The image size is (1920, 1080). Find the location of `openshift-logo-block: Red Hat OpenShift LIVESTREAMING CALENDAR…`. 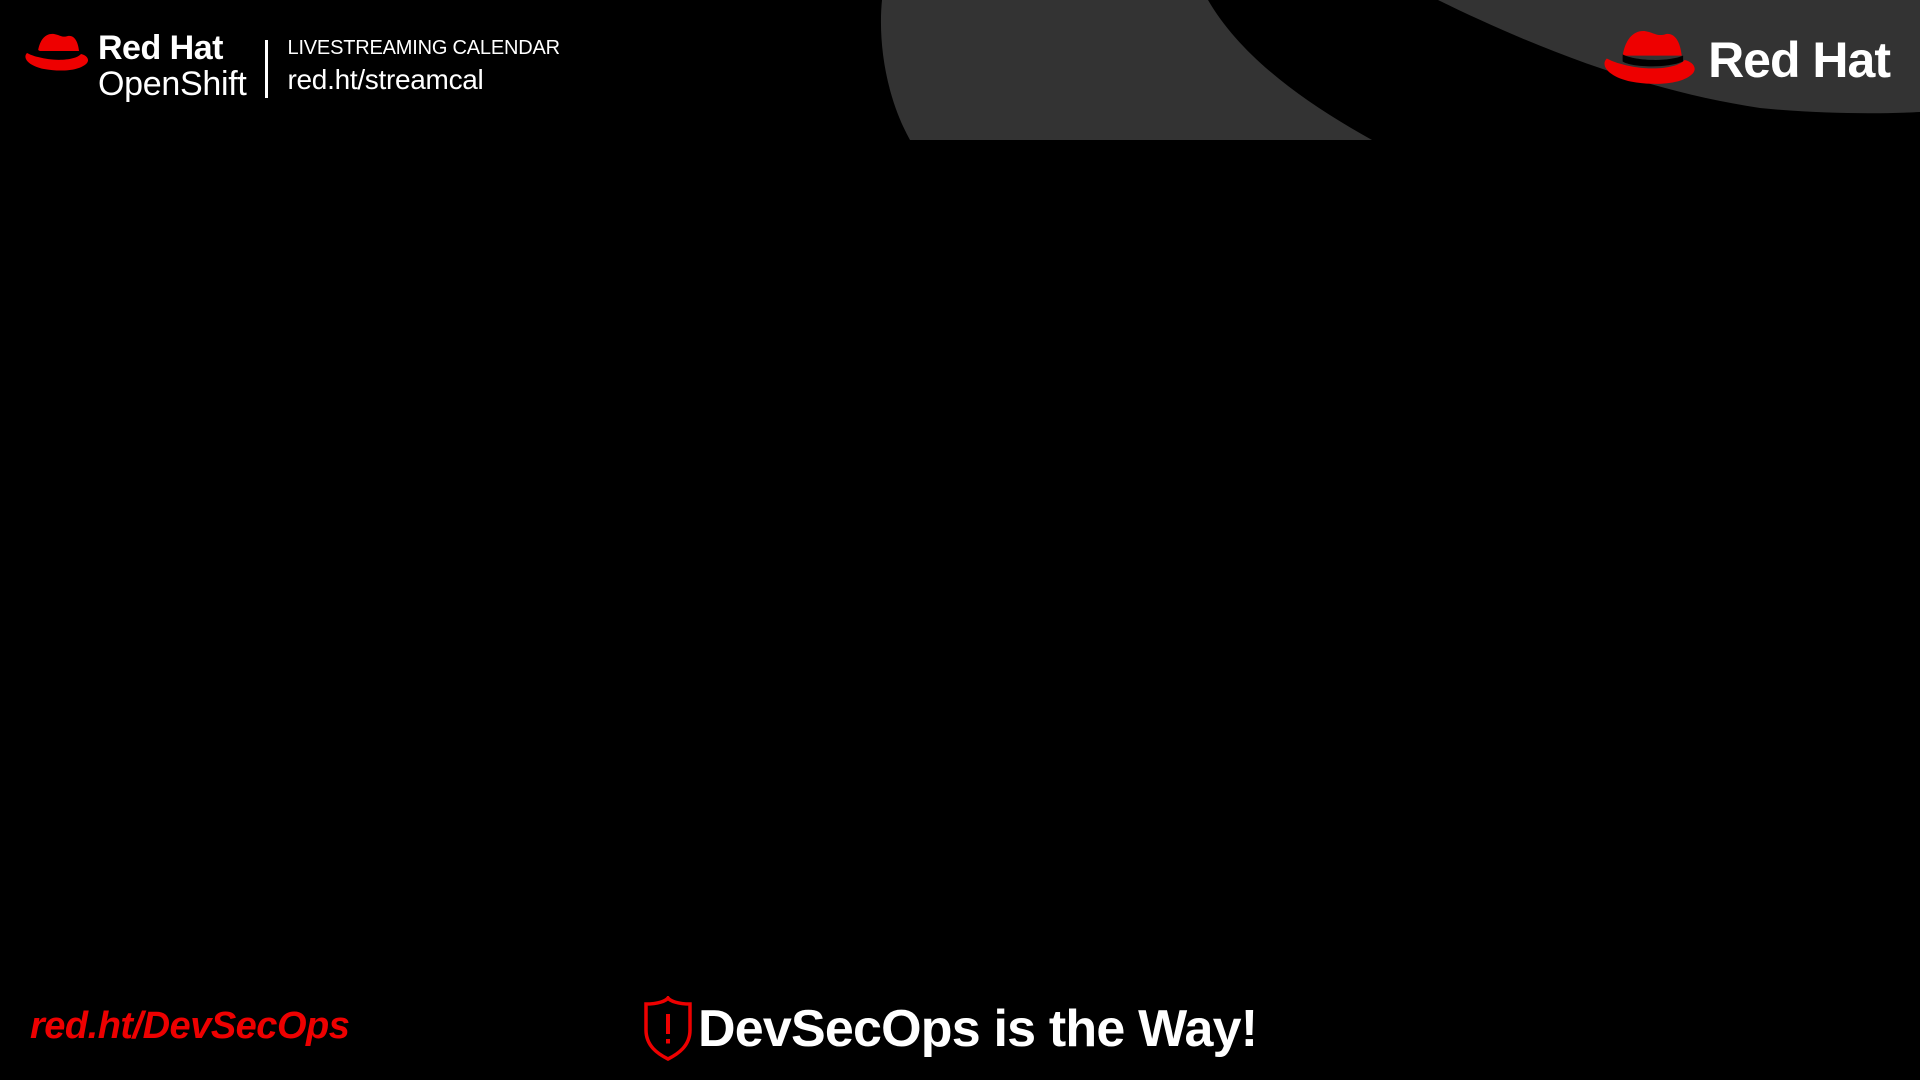

openshift-logo-block: Red Hat OpenShift LIVESTREAMING CALENDAR… is located at coordinates (292, 67).